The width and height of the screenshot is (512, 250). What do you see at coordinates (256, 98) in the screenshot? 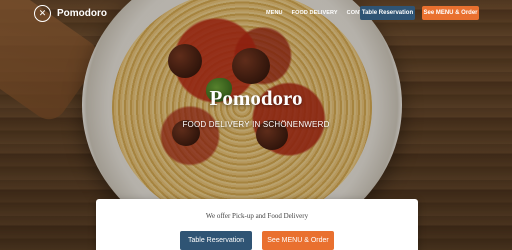
I see `hero-title: Pomodoro` at bounding box center [256, 98].